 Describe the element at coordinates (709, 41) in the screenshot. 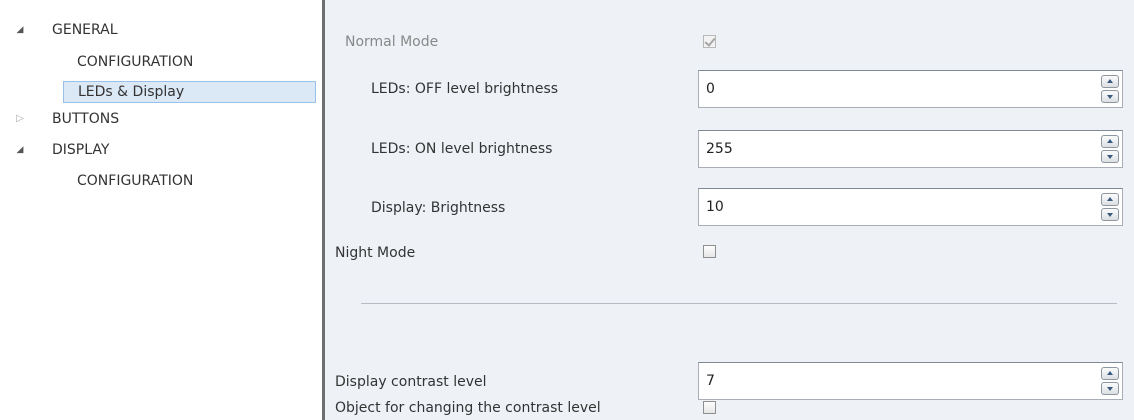

I see `normal-mode-checkbox` at that location.